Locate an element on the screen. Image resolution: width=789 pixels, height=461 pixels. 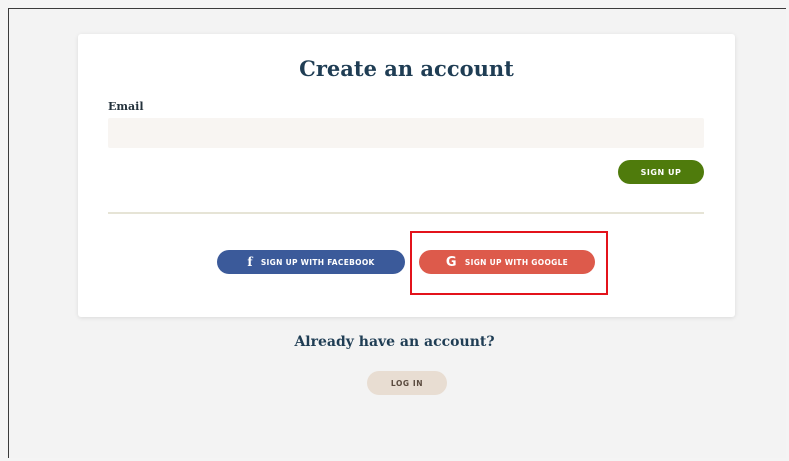
email-label: Email is located at coordinates (126, 106).